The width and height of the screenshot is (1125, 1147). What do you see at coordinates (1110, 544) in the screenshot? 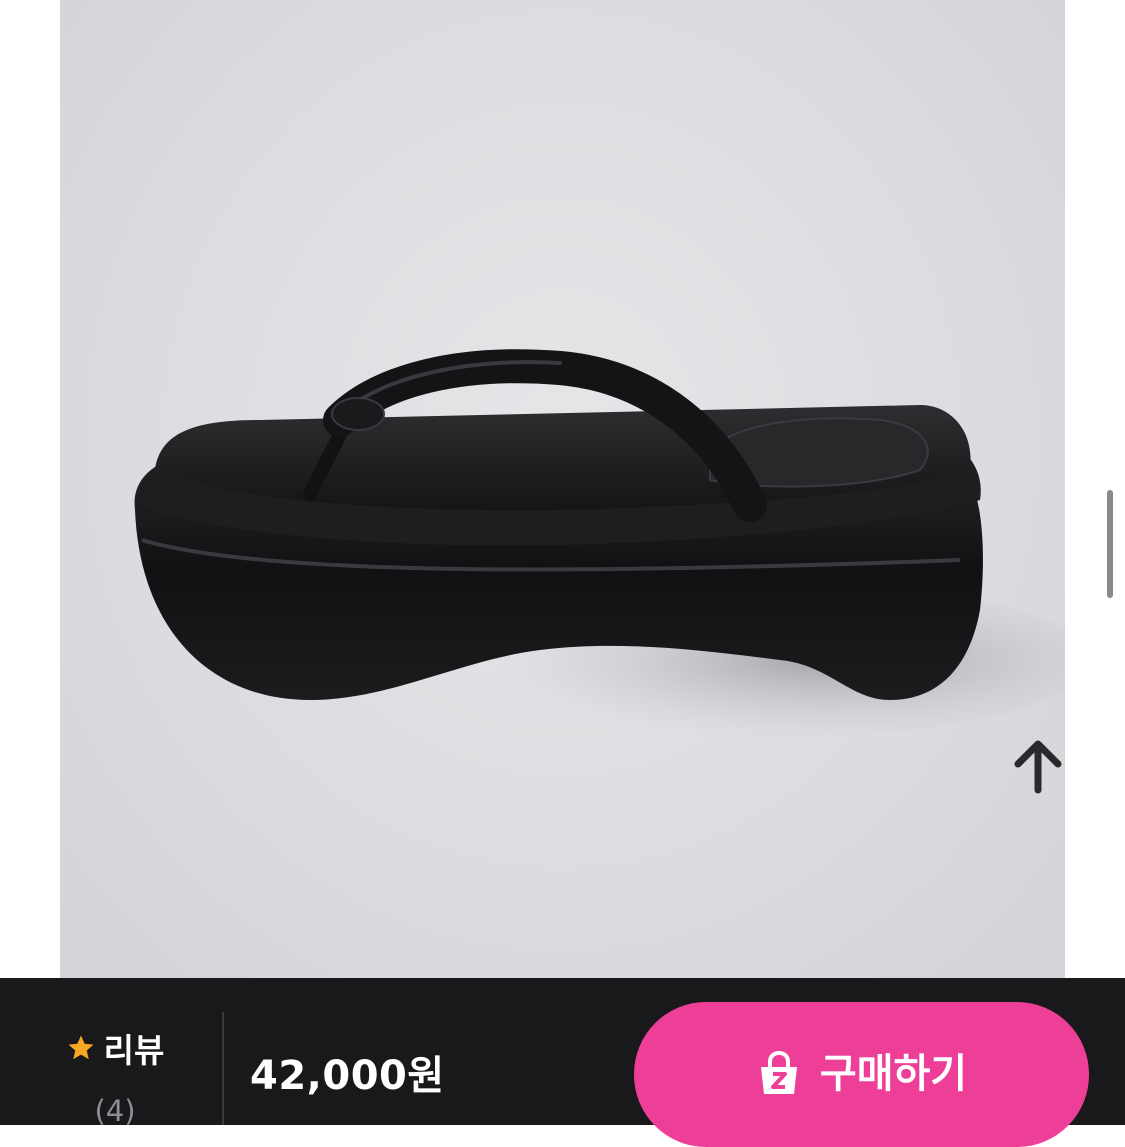
I see `scrollbar` at bounding box center [1110, 544].